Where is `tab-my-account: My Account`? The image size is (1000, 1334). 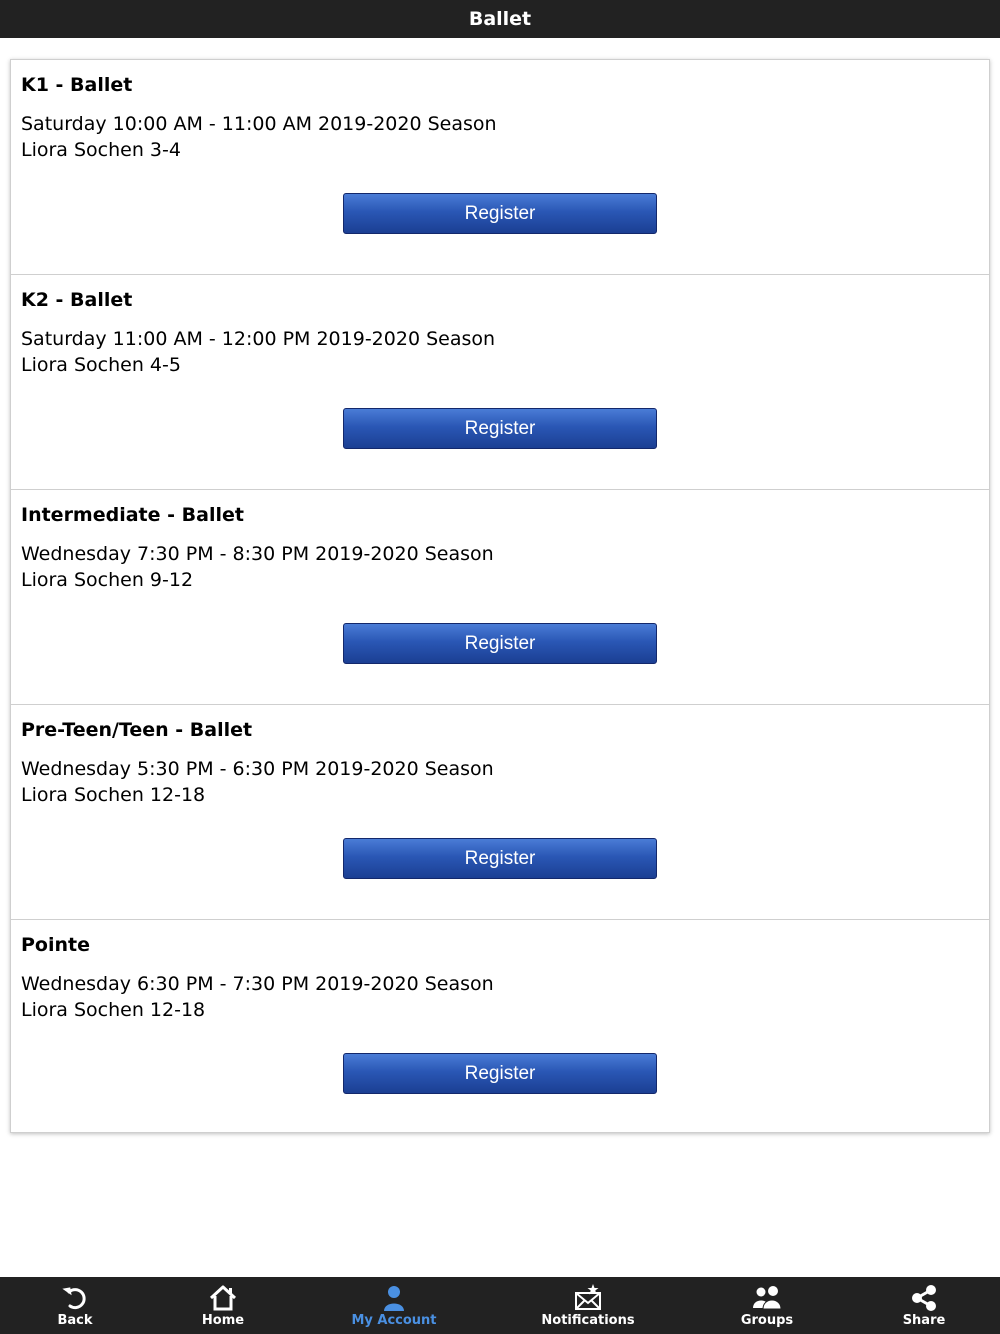 tab-my-account: My Account is located at coordinates (394, 1305).